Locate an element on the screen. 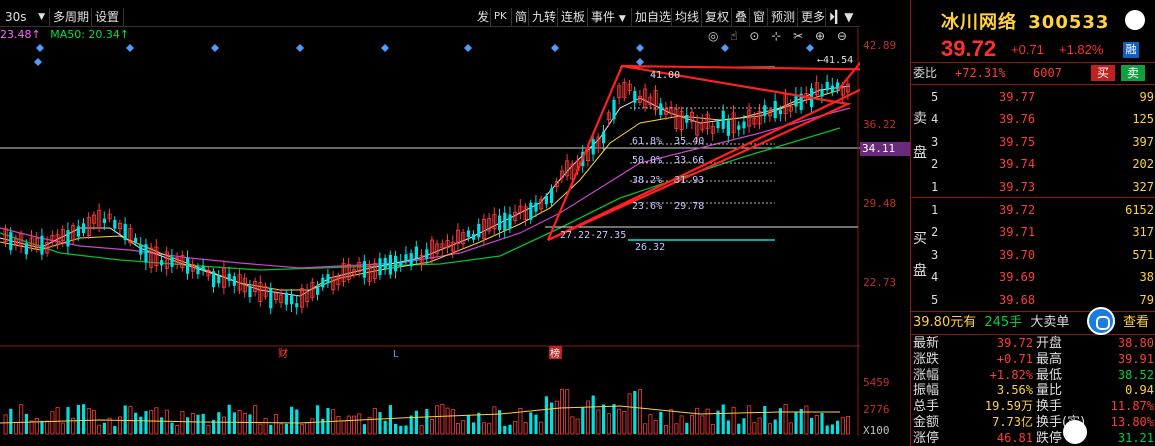 This screenshot has width=1155, height=446. buy-order-volume: 317 is located at coordinates (1143, 232).